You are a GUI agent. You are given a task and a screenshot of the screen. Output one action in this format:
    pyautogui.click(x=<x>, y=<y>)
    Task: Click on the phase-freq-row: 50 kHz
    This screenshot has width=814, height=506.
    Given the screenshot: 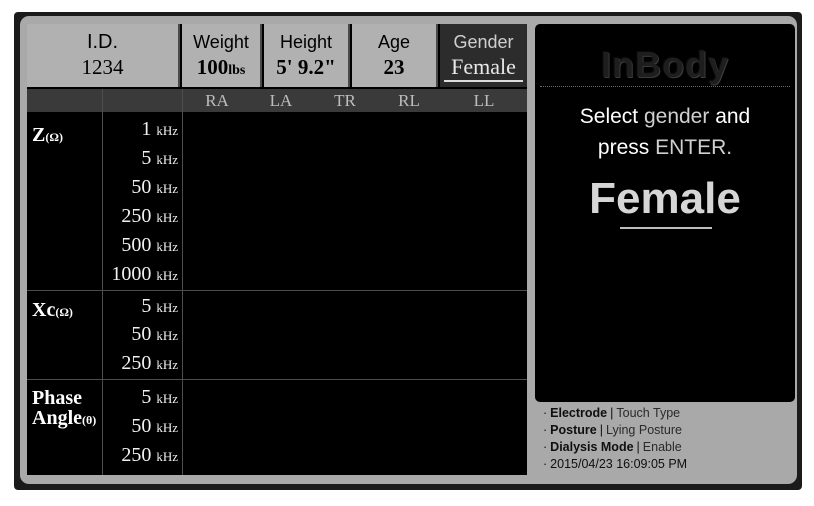 What is the action you would take?
    pyautogui.click(x=154, y=426)
    